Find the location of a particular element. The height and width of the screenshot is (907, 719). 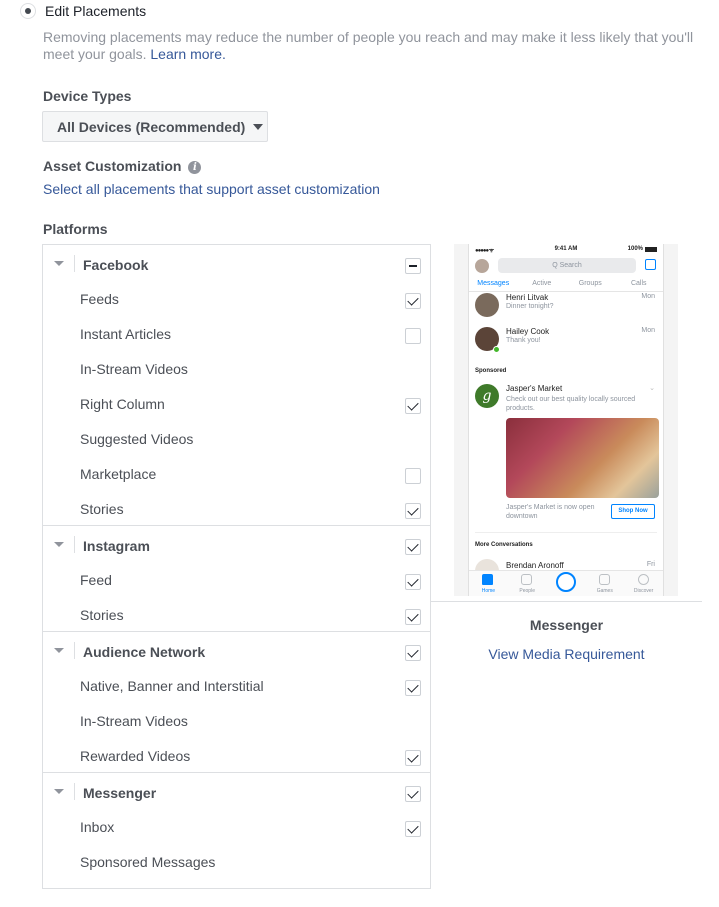

placement-name: Rewarded Videos is located at coordinates (135, 756).